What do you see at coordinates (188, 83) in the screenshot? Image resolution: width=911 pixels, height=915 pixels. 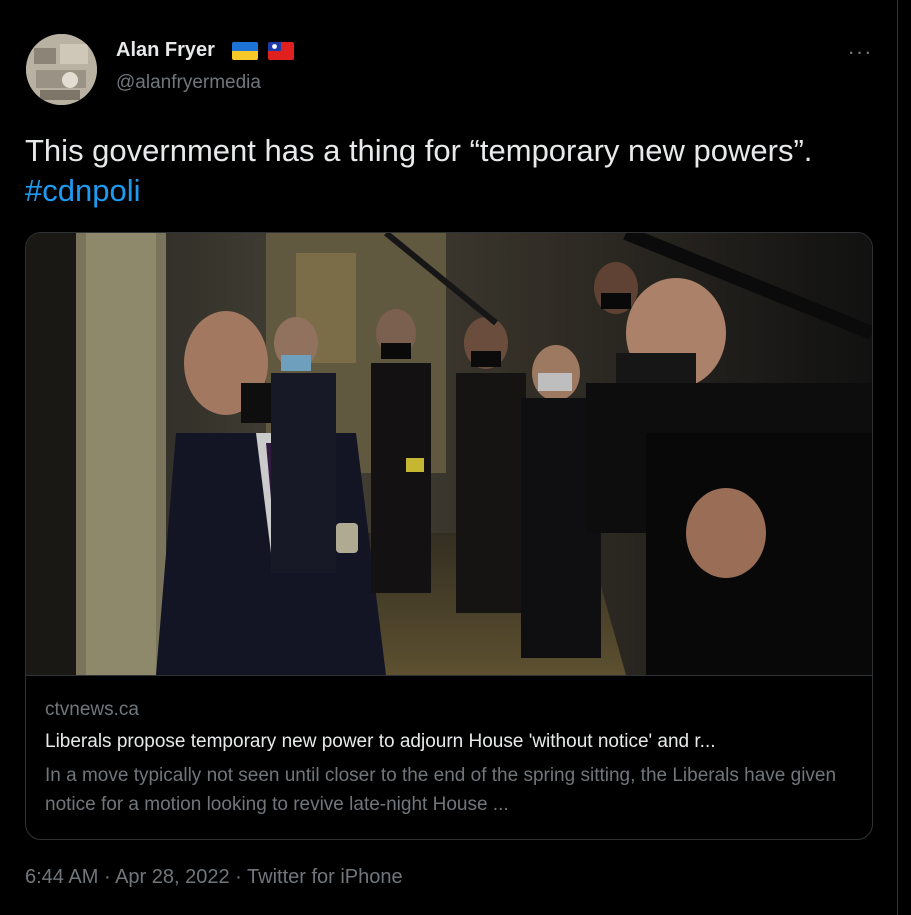 I see `user-handle: @alanfryermedia` at bounding box center [188, 83].